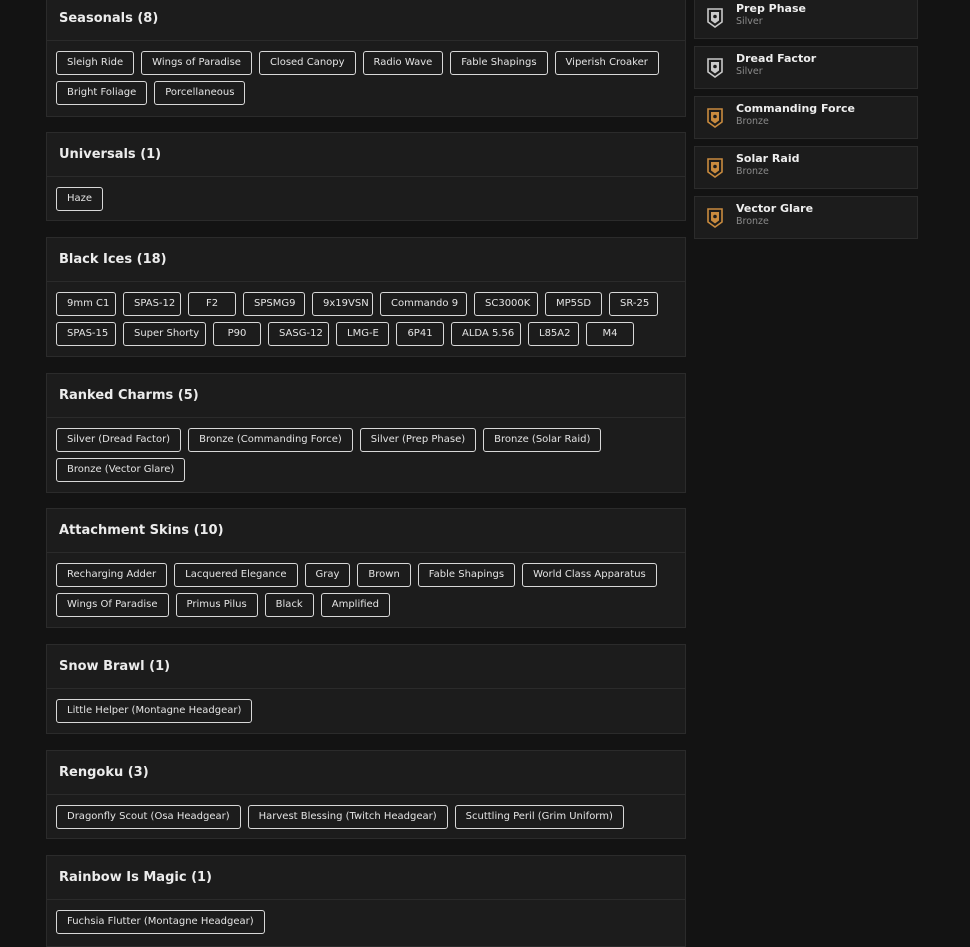 This screenshot has width=970, height=947. Describe the element at coordinates (112, 605) in the screenshot. I see `tag: Wings Of Paradise` at that location.